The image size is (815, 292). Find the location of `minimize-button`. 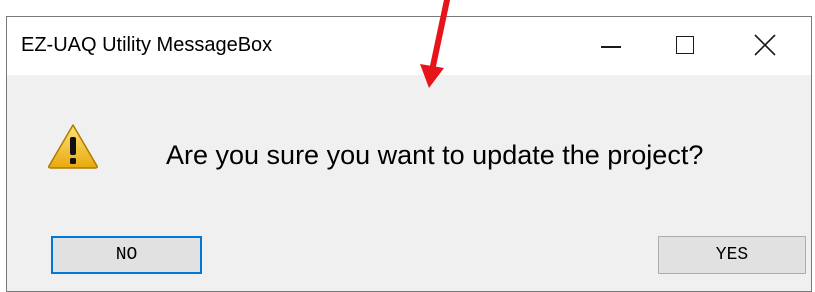

minimize-button is located at coordinates (612, 46).